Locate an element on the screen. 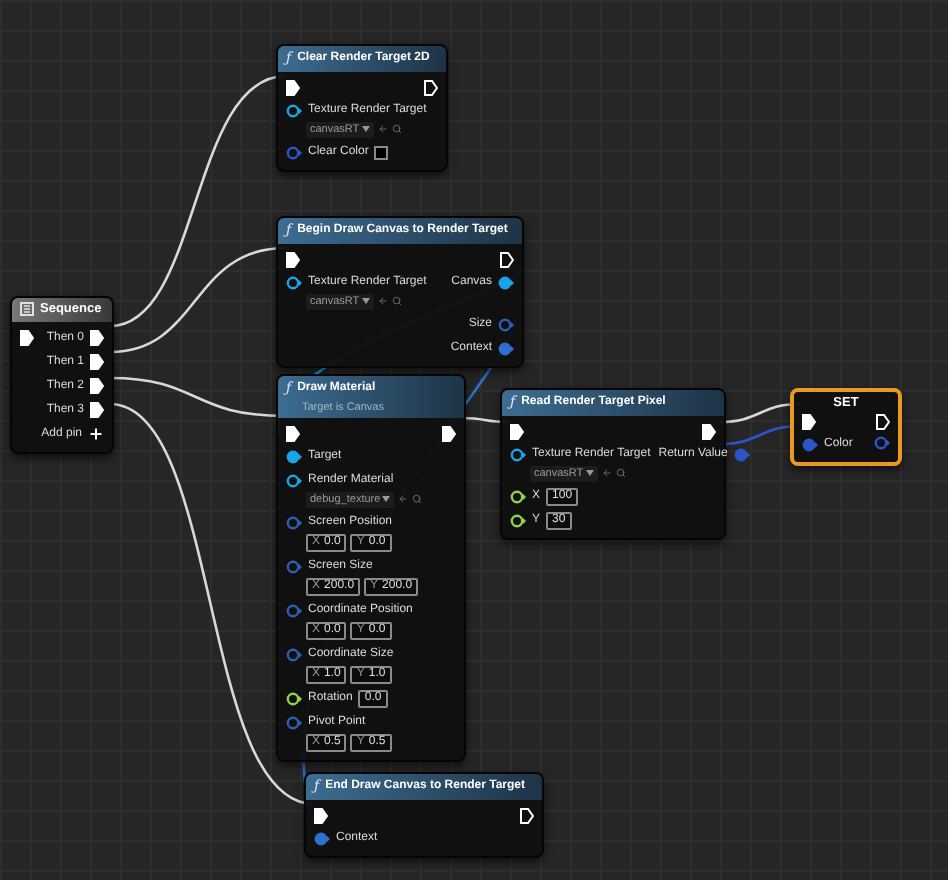  sequence-icon is located at coordinates (27, 309).